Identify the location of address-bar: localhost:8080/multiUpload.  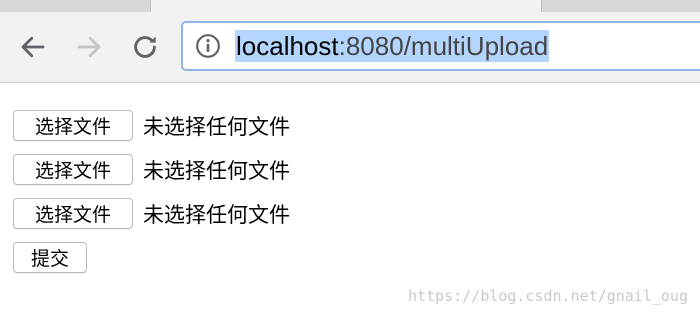
(440, 46).